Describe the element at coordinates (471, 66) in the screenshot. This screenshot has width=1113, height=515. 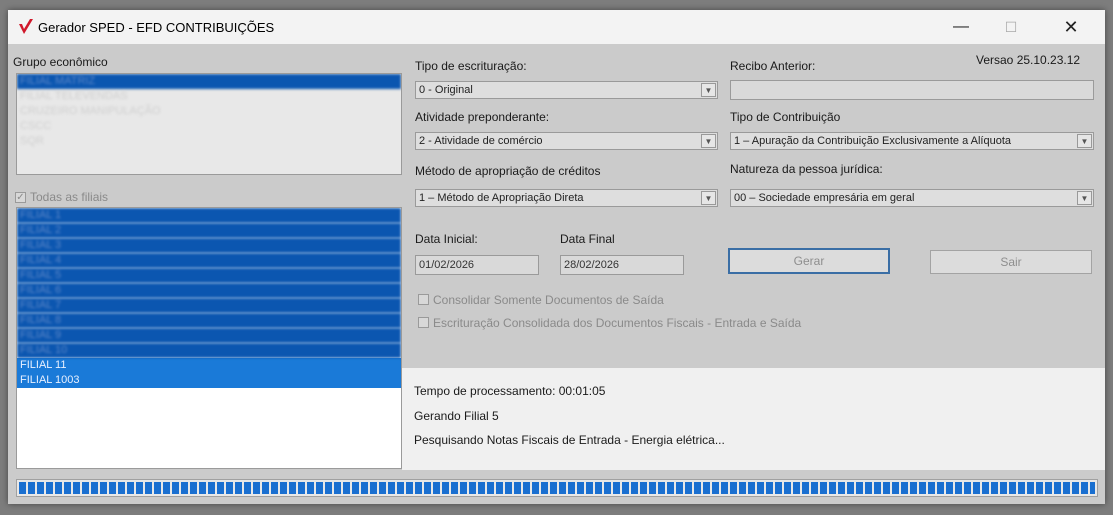
I see `tipo-escrituracao-label: Tipo de escrituração:` at that location.